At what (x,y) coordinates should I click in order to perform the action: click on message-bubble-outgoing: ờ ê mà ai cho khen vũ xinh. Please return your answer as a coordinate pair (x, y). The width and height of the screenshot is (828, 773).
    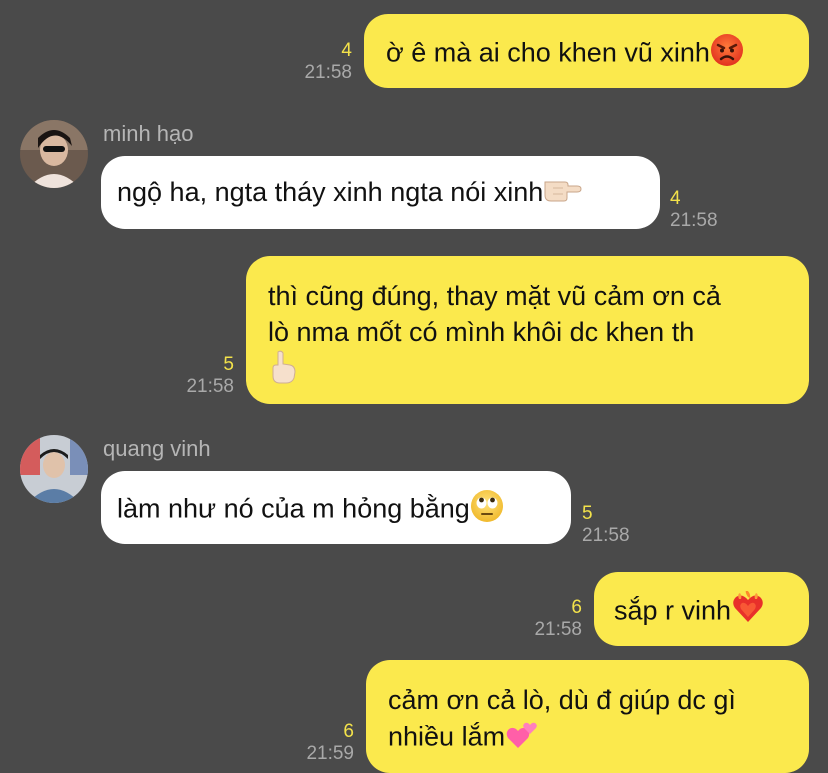
    Looking at the image, I should click on (586, 51).